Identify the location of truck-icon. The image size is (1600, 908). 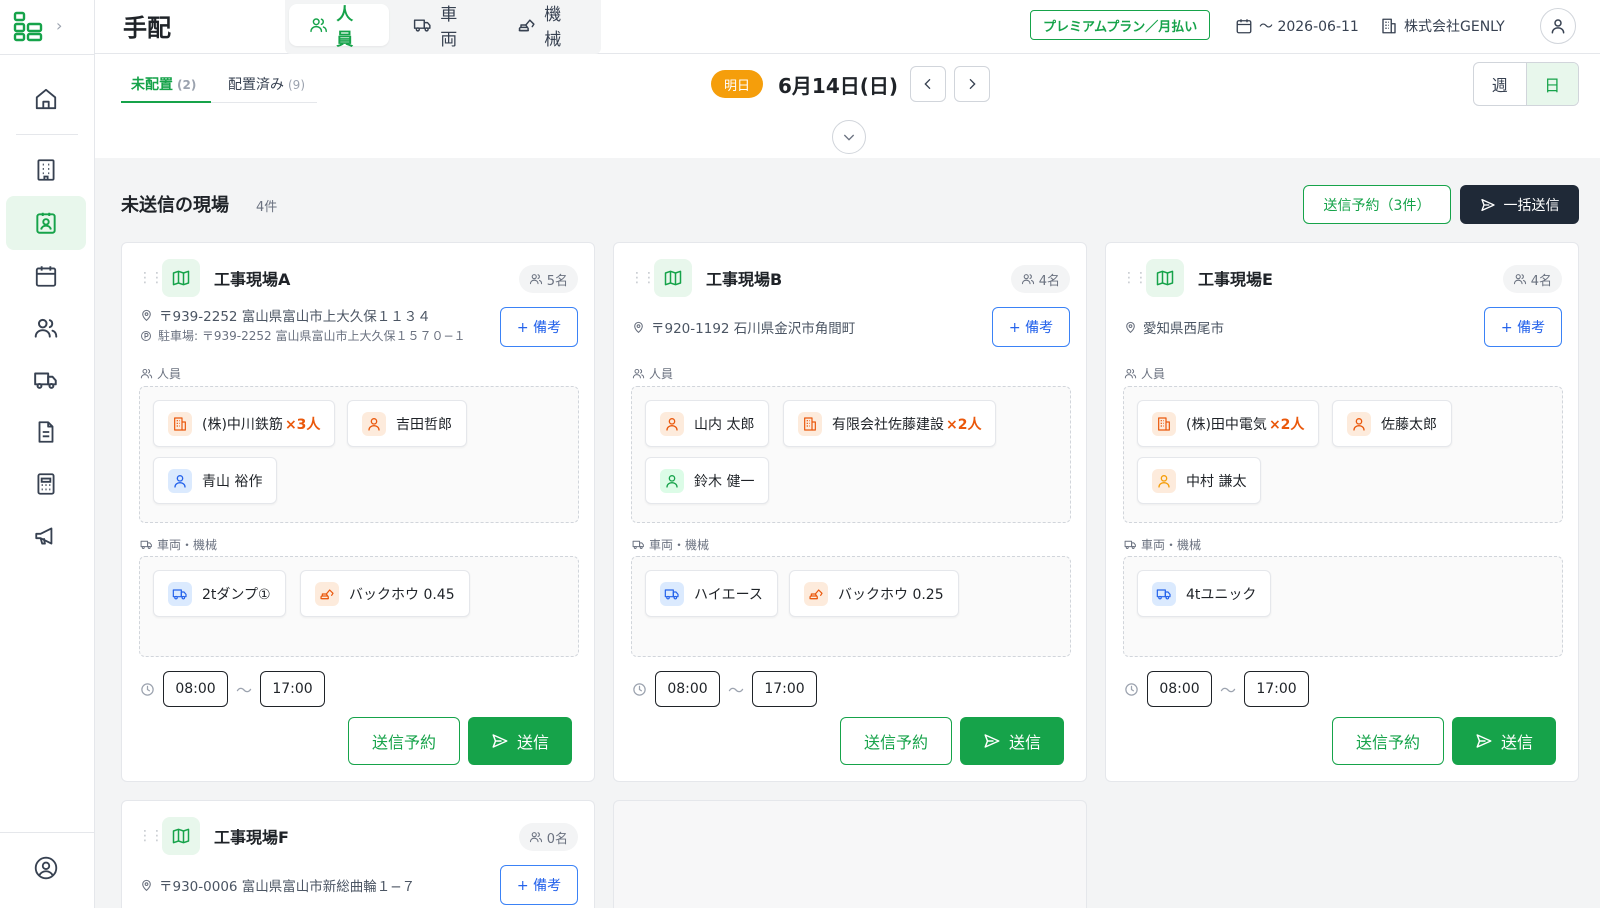
(672, 593).